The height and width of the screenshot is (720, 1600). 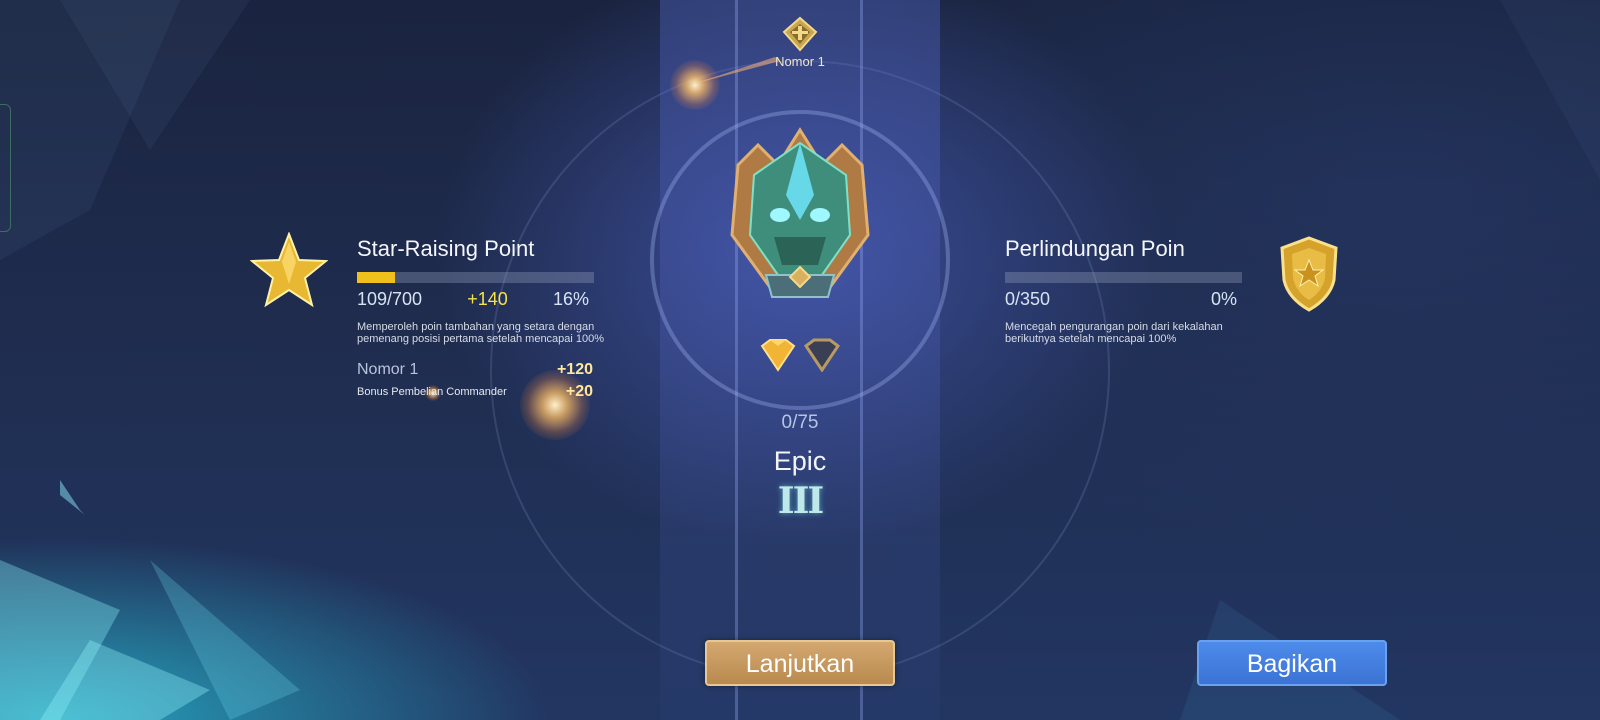 I want to click on rank-star-filled-icon, so click(x=778, y=355).